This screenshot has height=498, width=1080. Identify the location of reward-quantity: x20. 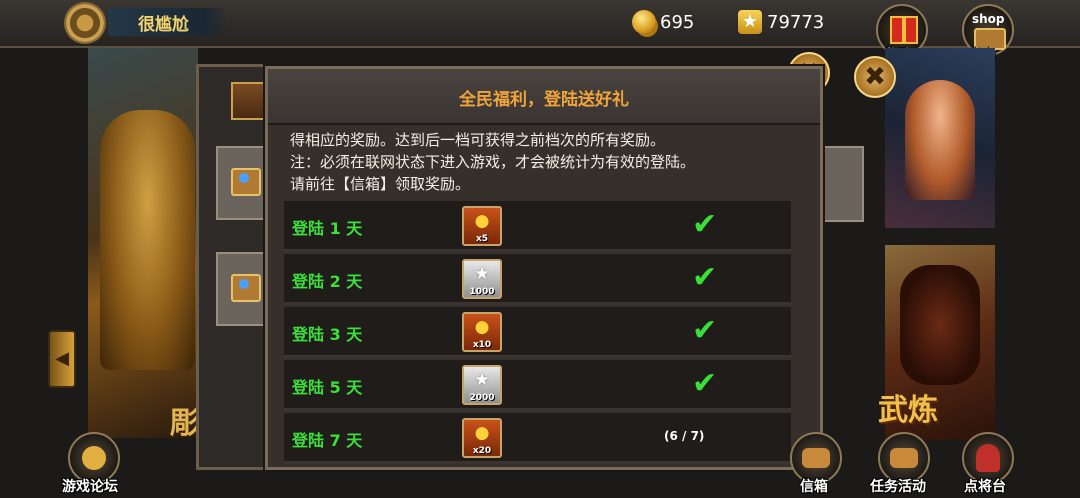
(482, 451).